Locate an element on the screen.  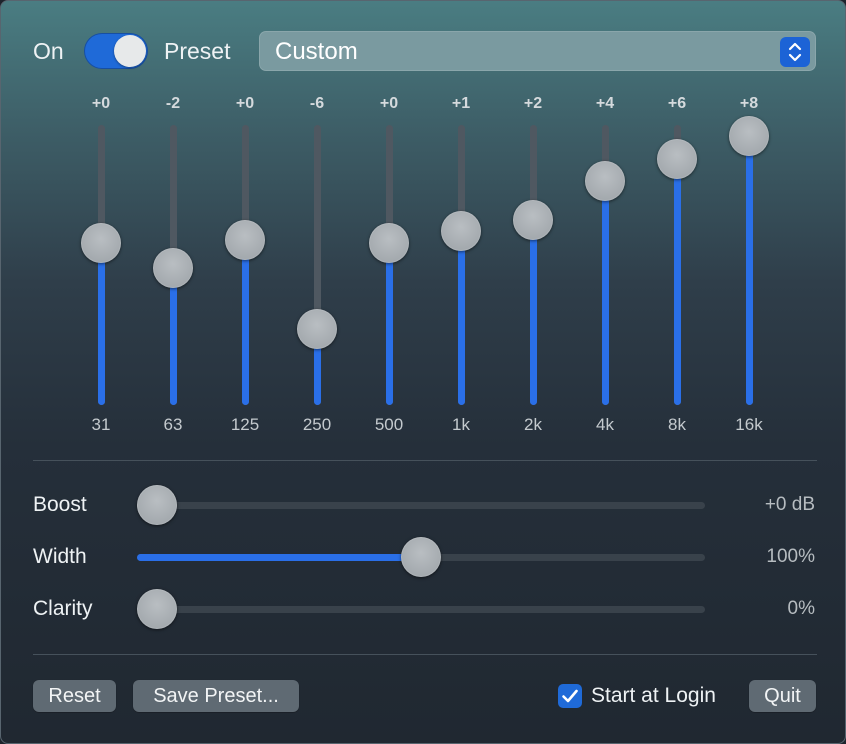
eq-band-250: -6 250 is located at coordinates (317, 266).